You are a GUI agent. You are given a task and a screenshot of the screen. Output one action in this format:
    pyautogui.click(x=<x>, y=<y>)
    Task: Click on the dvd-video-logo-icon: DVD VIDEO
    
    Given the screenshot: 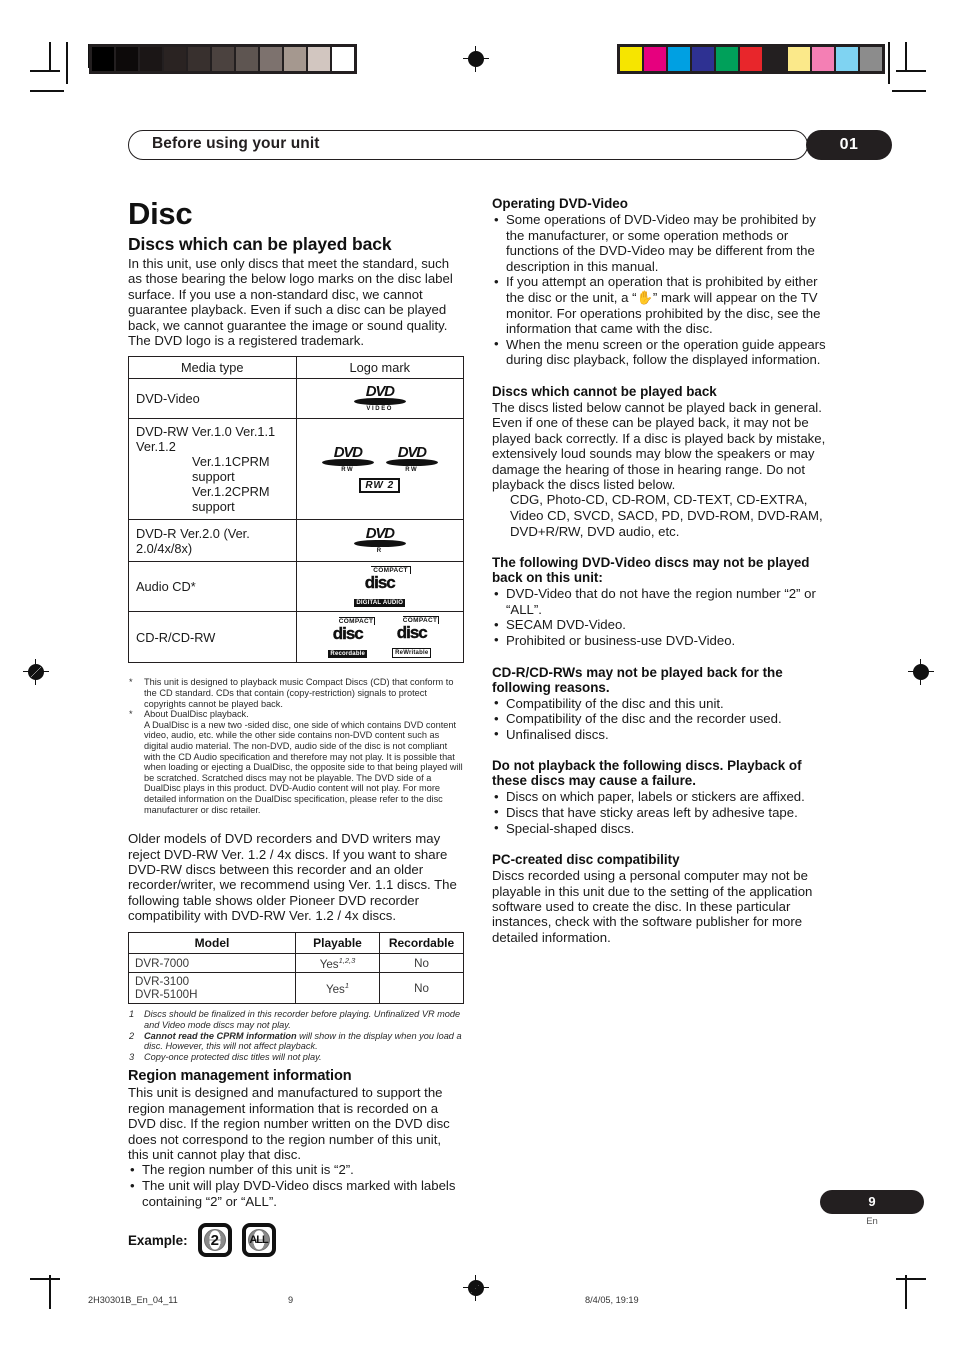 What is the action you would take?
    pyautogui.click(x=379, y=398)
    